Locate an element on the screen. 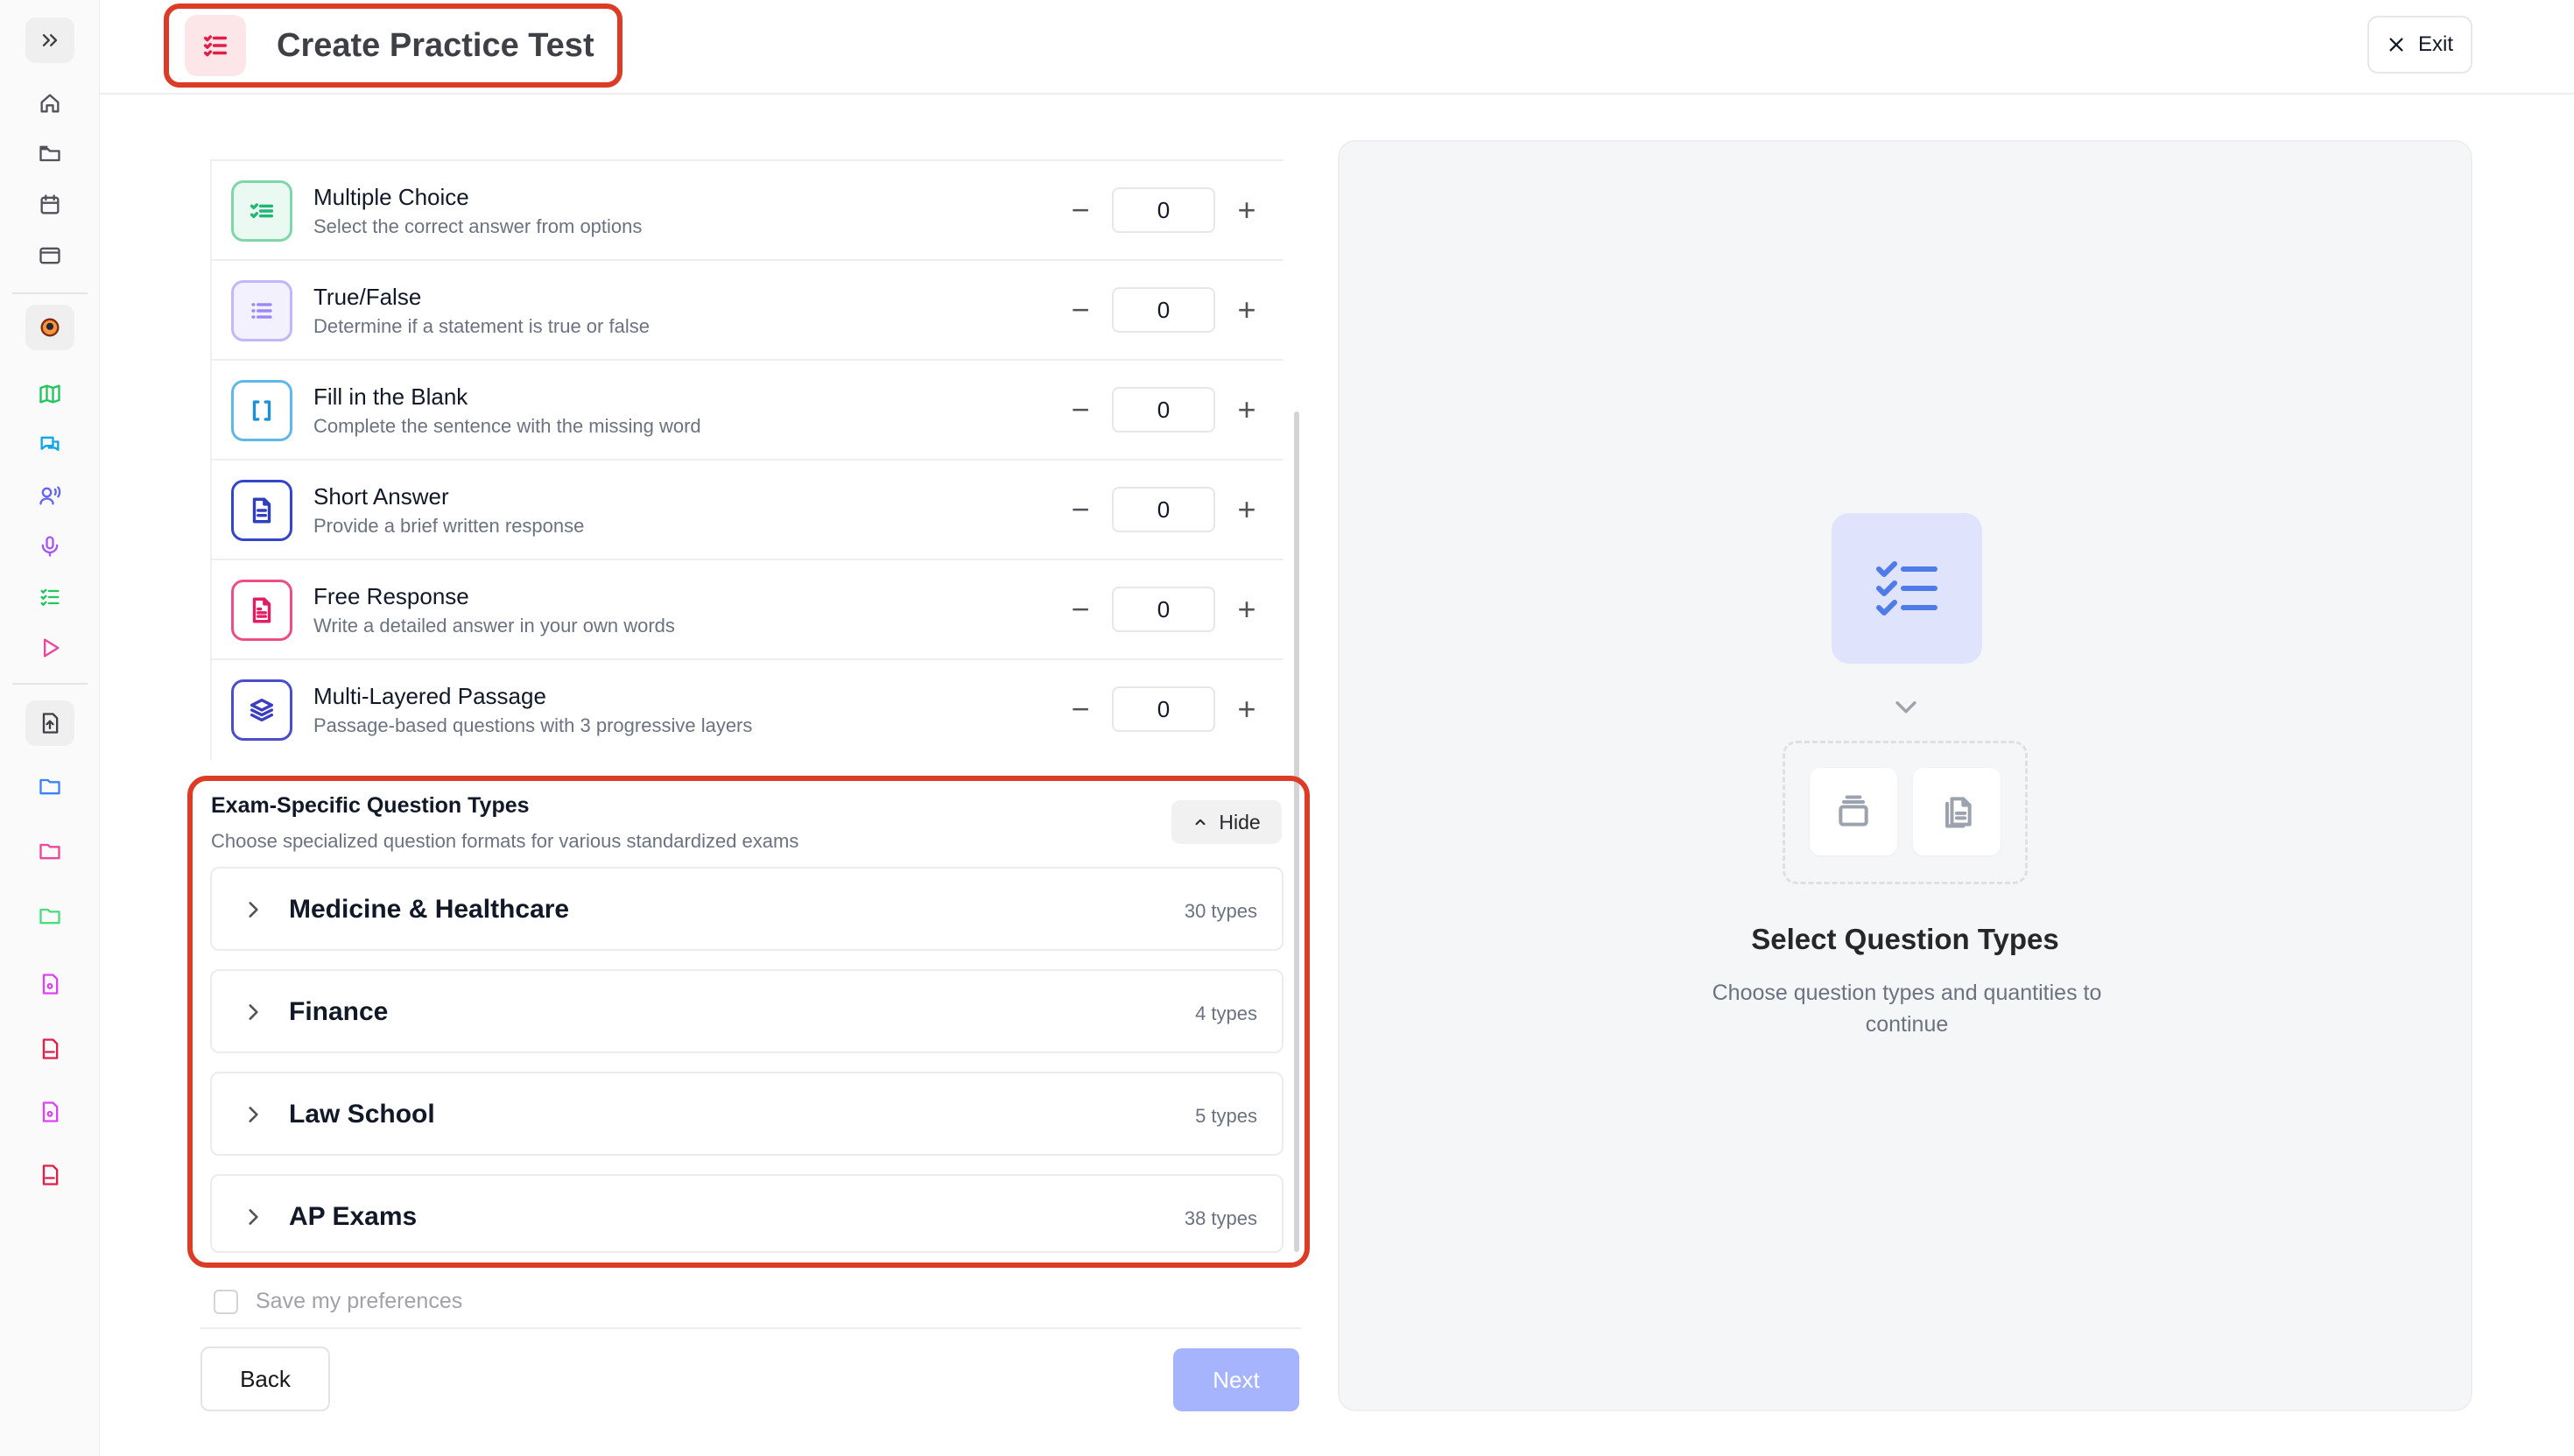 The height and width of the screenshot is (1456, 2574). category-count: 4 types is located at coordinates (1226, 1013).